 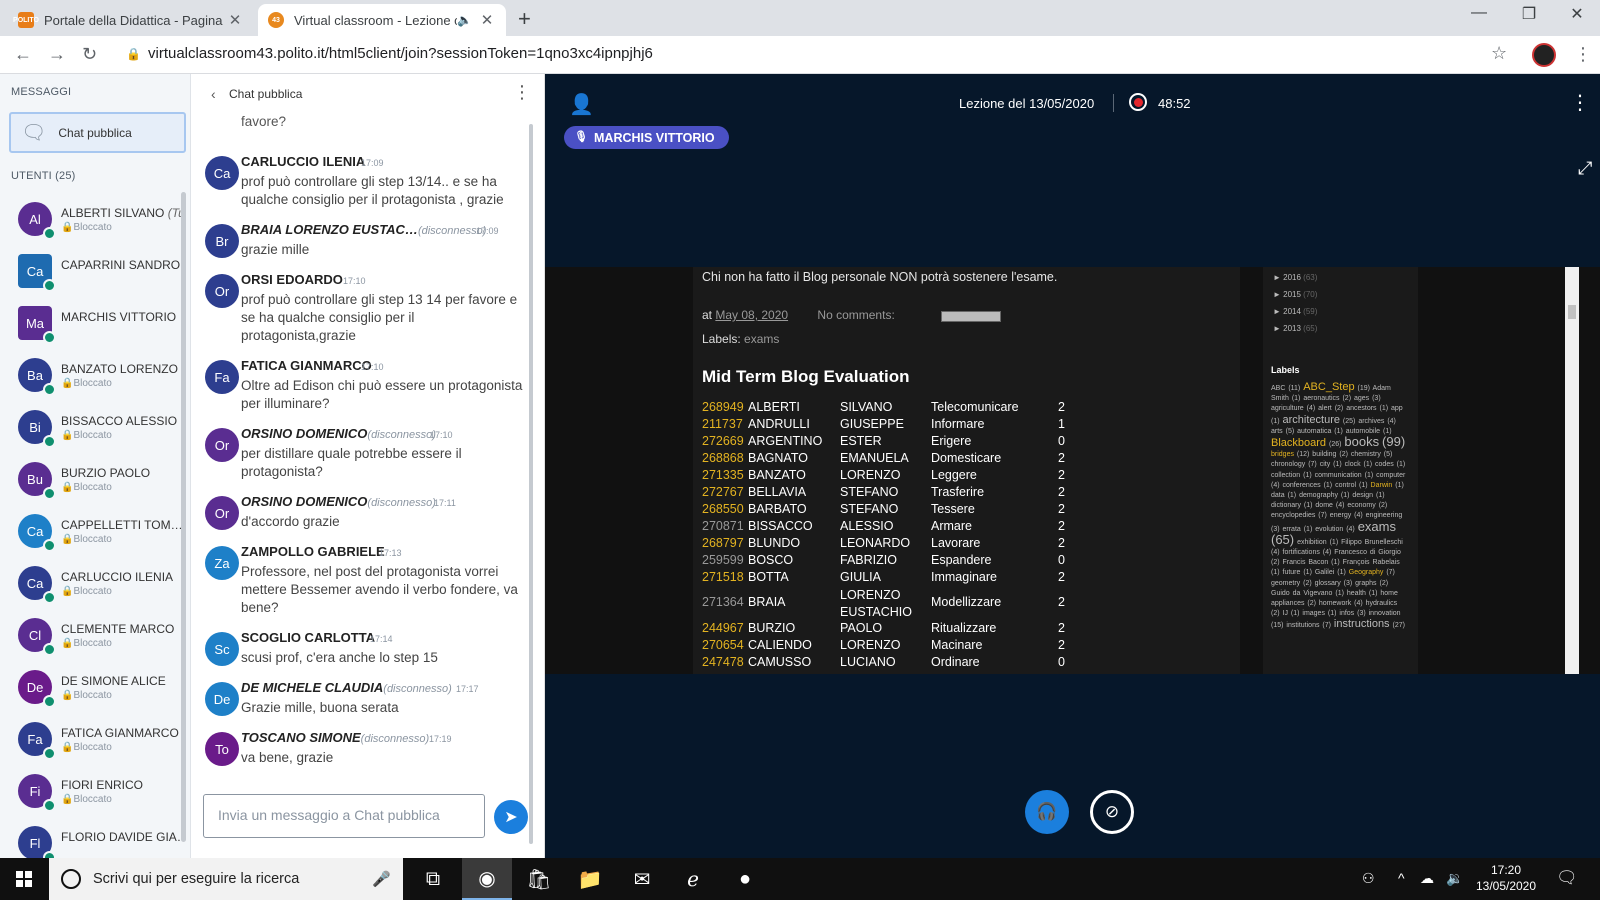 I want to click on user-name: CARLUCCIO ILENIA, so click(x=117, y=577).